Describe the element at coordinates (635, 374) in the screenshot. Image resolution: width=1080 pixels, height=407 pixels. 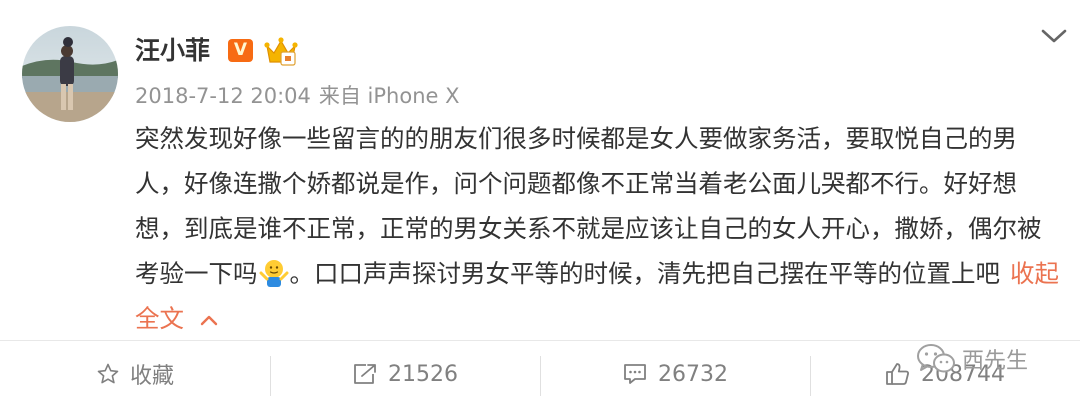
I see `comment-icon` at that location.